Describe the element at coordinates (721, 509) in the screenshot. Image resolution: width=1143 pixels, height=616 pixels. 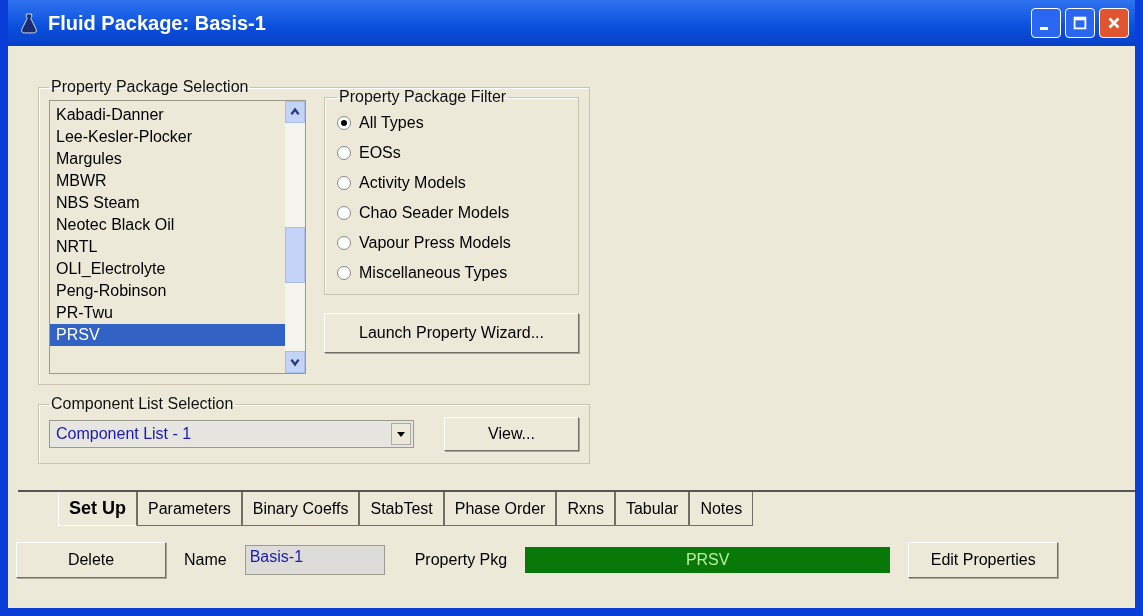
I see `tab: Notes` at that location.